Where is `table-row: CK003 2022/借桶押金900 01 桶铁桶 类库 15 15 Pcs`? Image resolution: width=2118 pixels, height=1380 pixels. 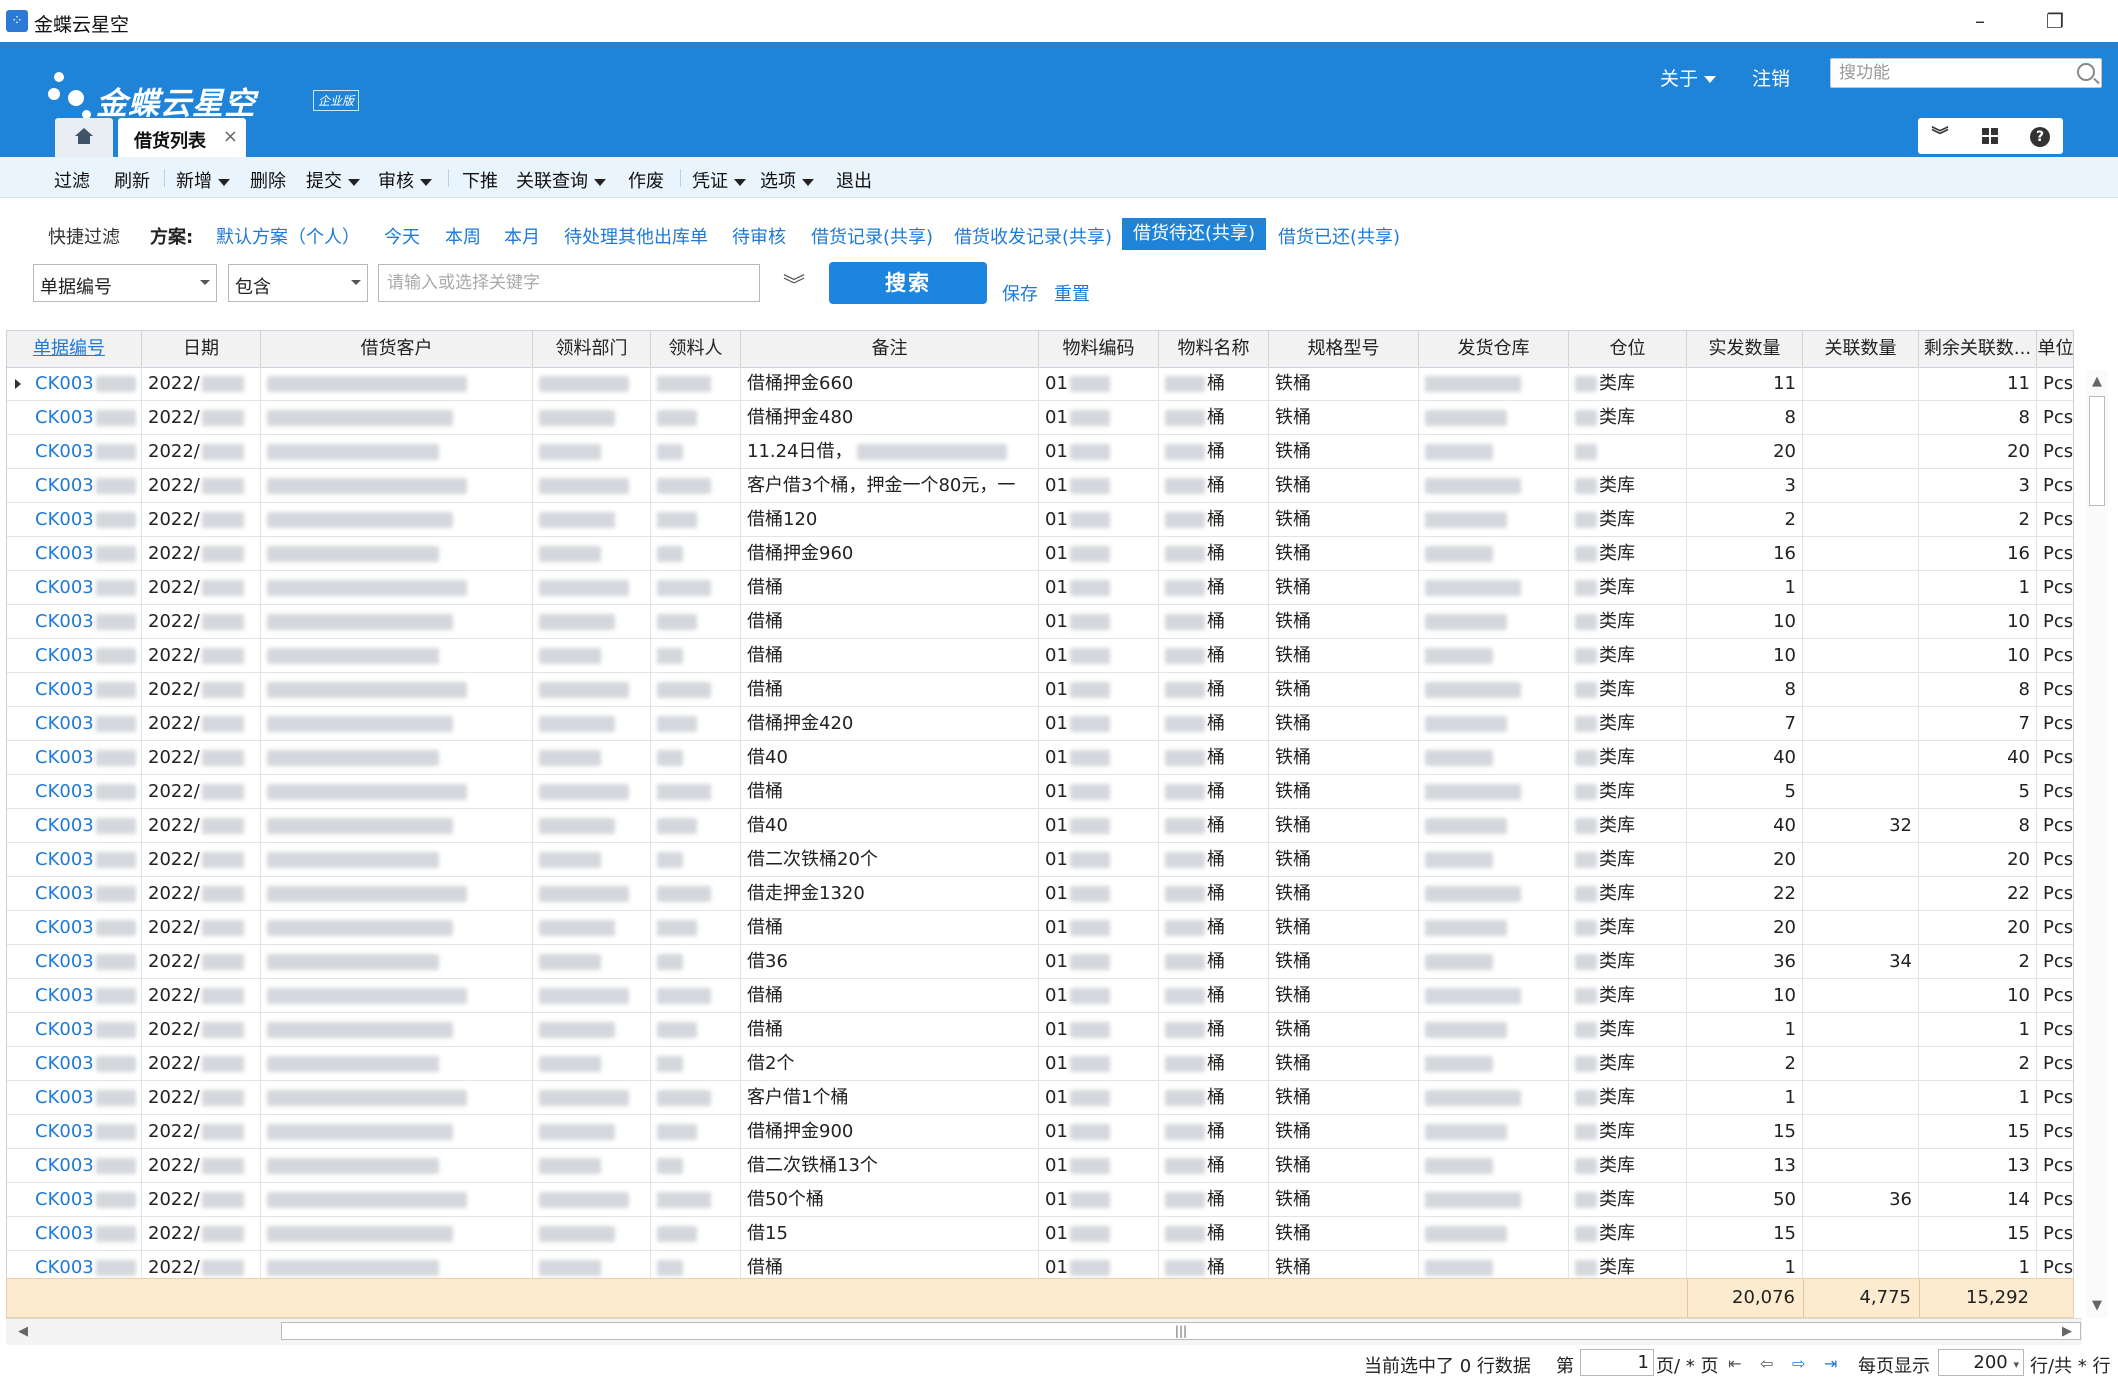 table-row: CK003 2022/借桶押金900 01 桶铁桶 类库 15 15 Pcs is located at coordinates (1040, 1132).